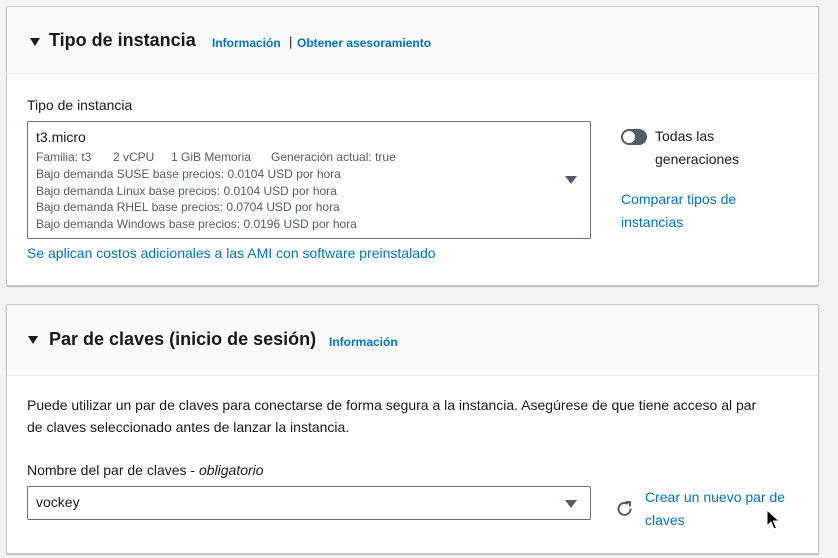  I want to click on instance-vcpu: 2 vCPU, so click(134, 157).